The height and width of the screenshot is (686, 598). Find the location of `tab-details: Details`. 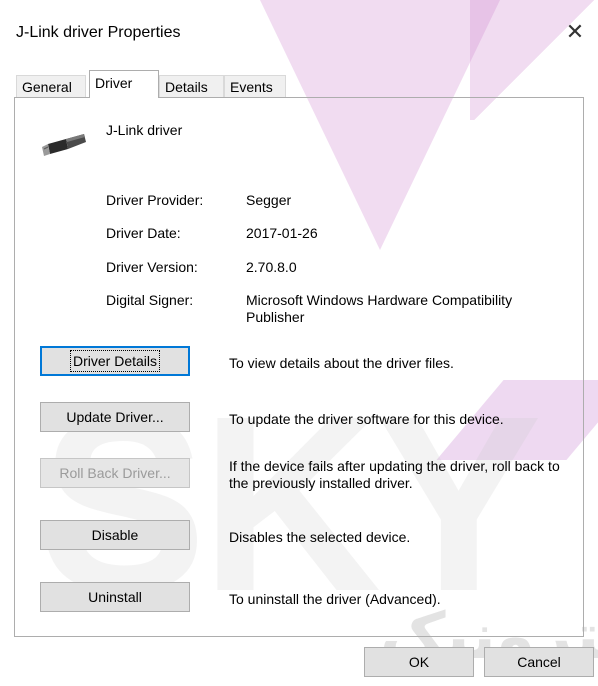

tab-details: Details is located at coordinates (191, 86).